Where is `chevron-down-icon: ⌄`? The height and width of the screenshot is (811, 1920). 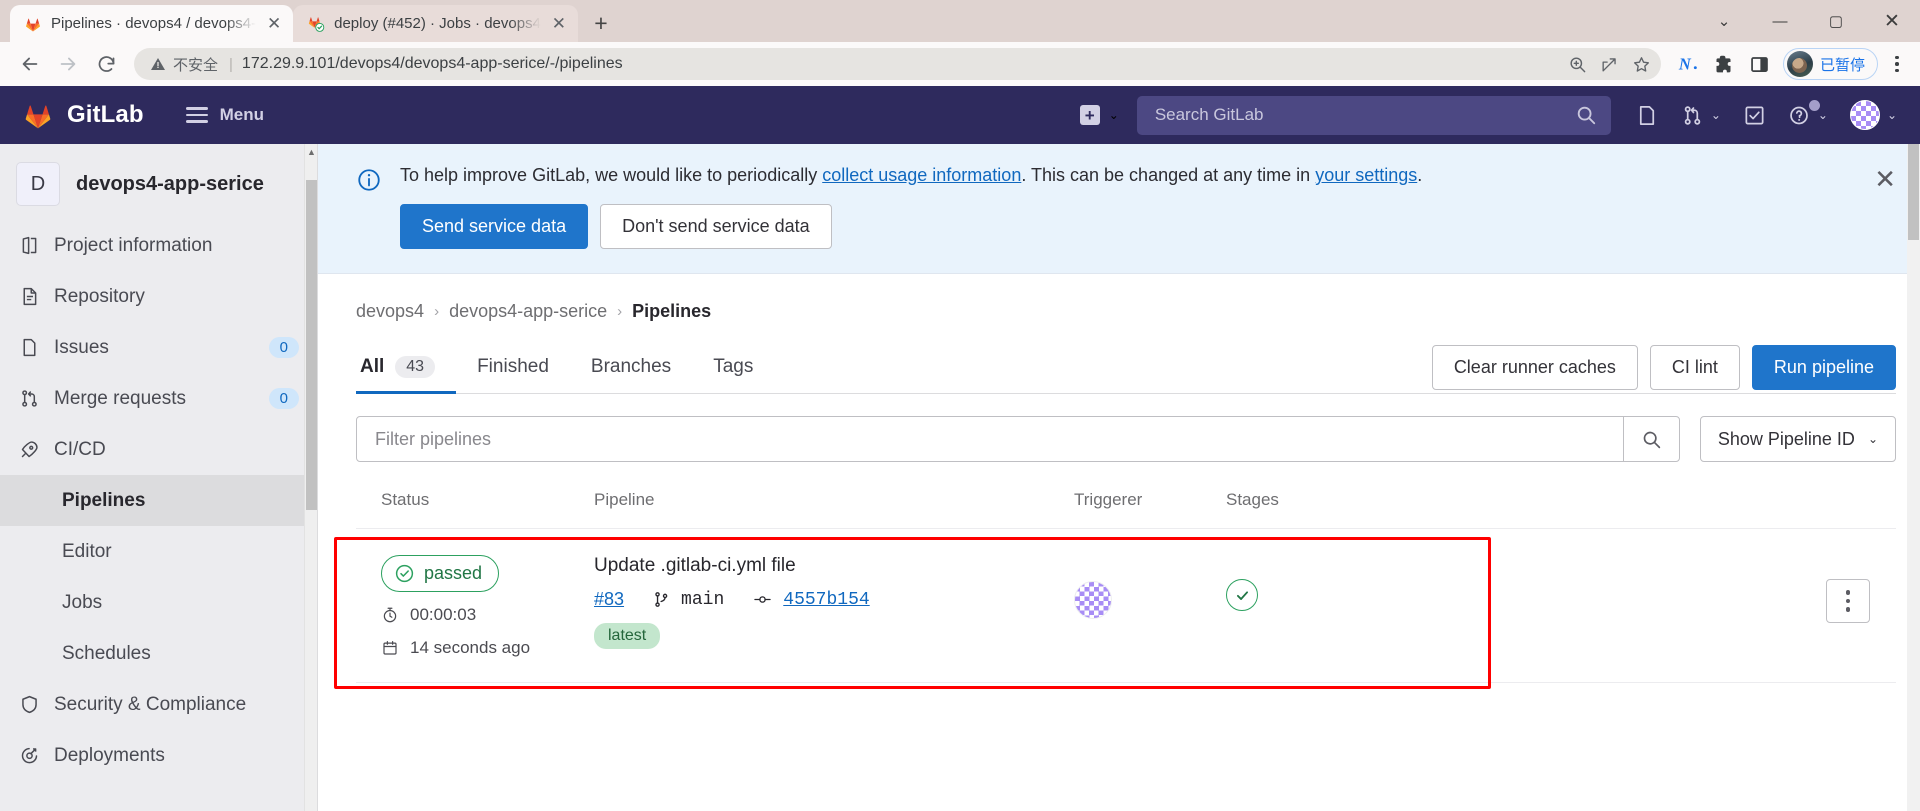 chevron-down-icon: ⌄ is located at coordinates (1822, 115).